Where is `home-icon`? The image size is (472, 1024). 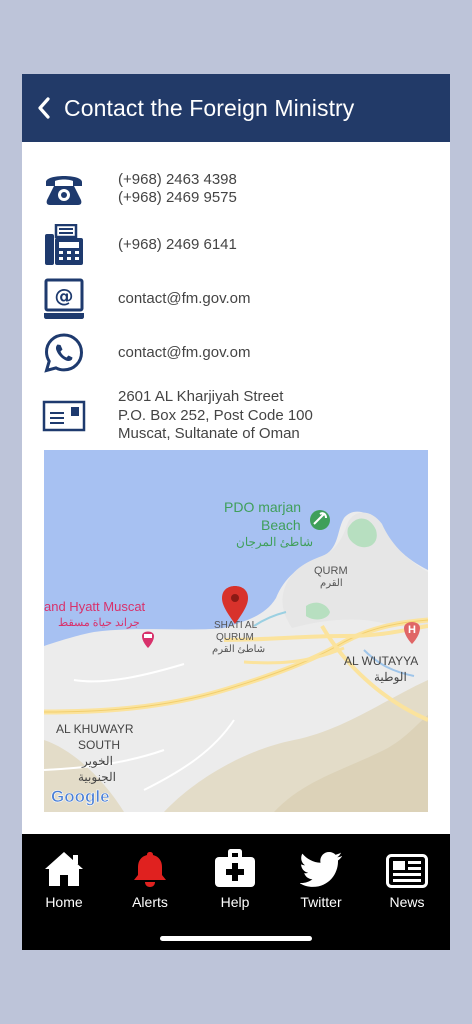 home-icon is located at coordinates (64, 869).